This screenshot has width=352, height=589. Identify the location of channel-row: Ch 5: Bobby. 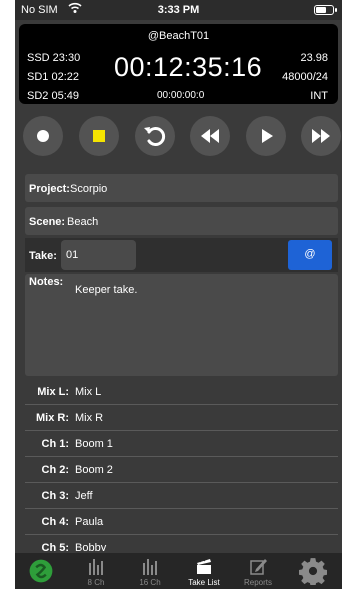
(181, 543).